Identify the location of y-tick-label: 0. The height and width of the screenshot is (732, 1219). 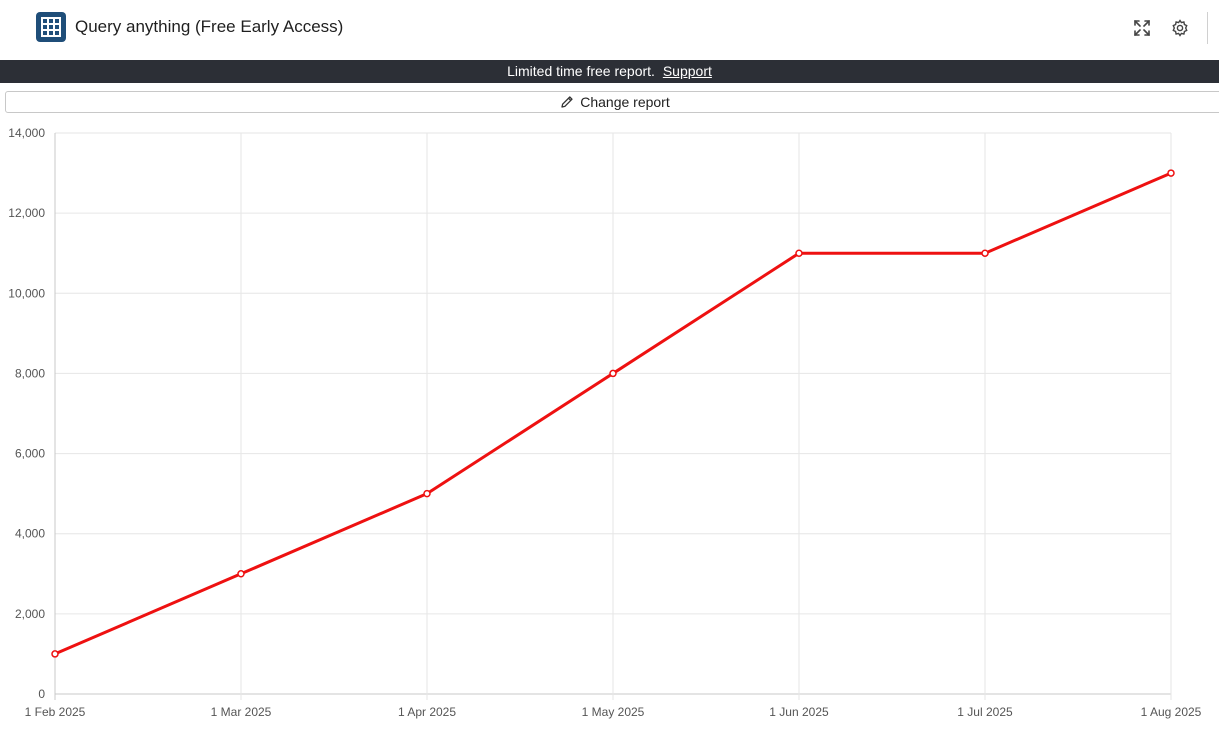
(41, 694).